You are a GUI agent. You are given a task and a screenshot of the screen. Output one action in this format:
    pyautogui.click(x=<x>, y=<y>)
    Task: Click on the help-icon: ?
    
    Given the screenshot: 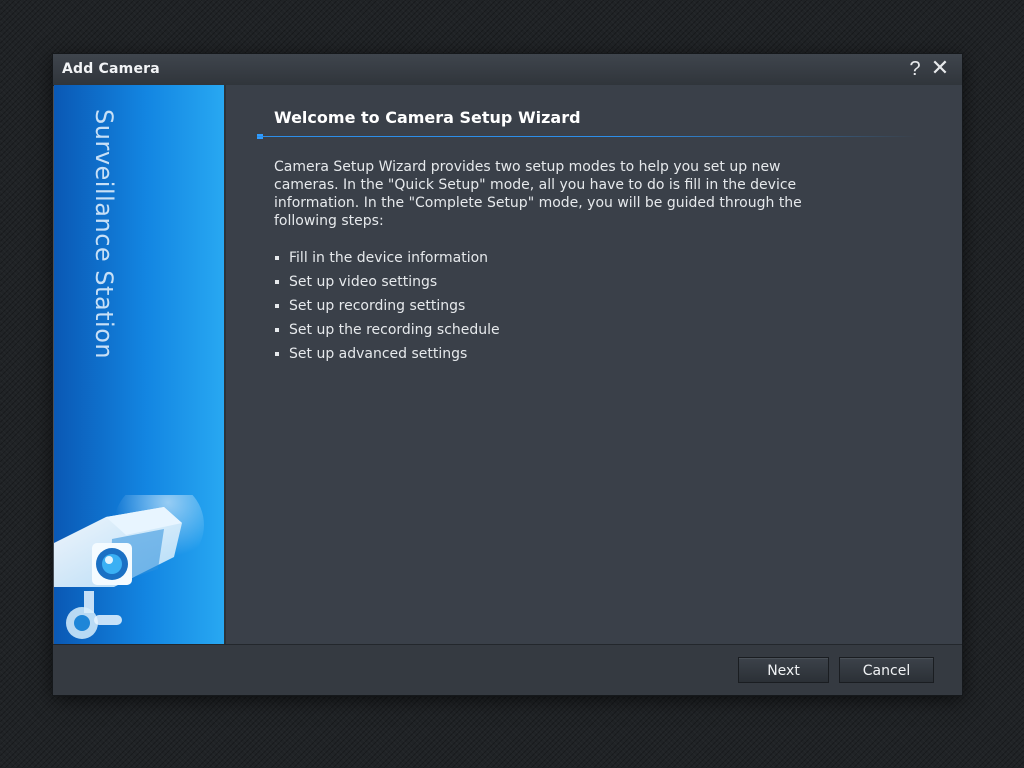 What is the action you would take?
    pyautogui.click(x=915, y=69)
    